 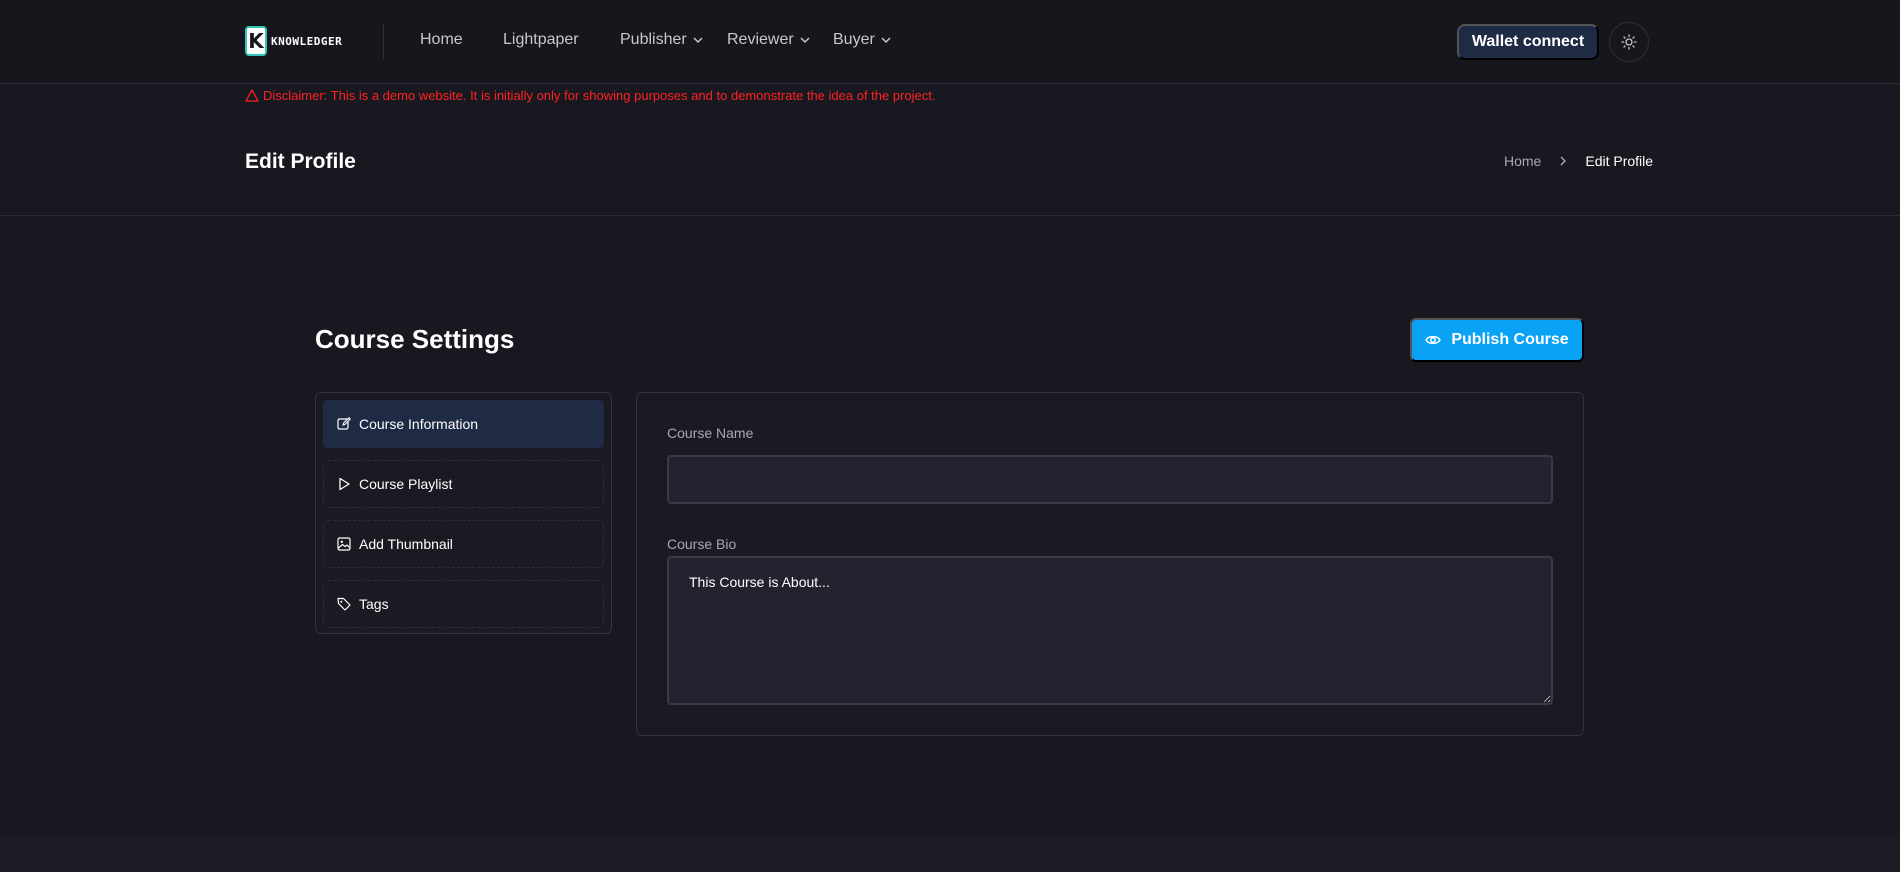 What do you see at coordinates (1522, 161) in the screenshot?
I see `breadcrumb-home-link: Home` at bounding box center [1522, 161].